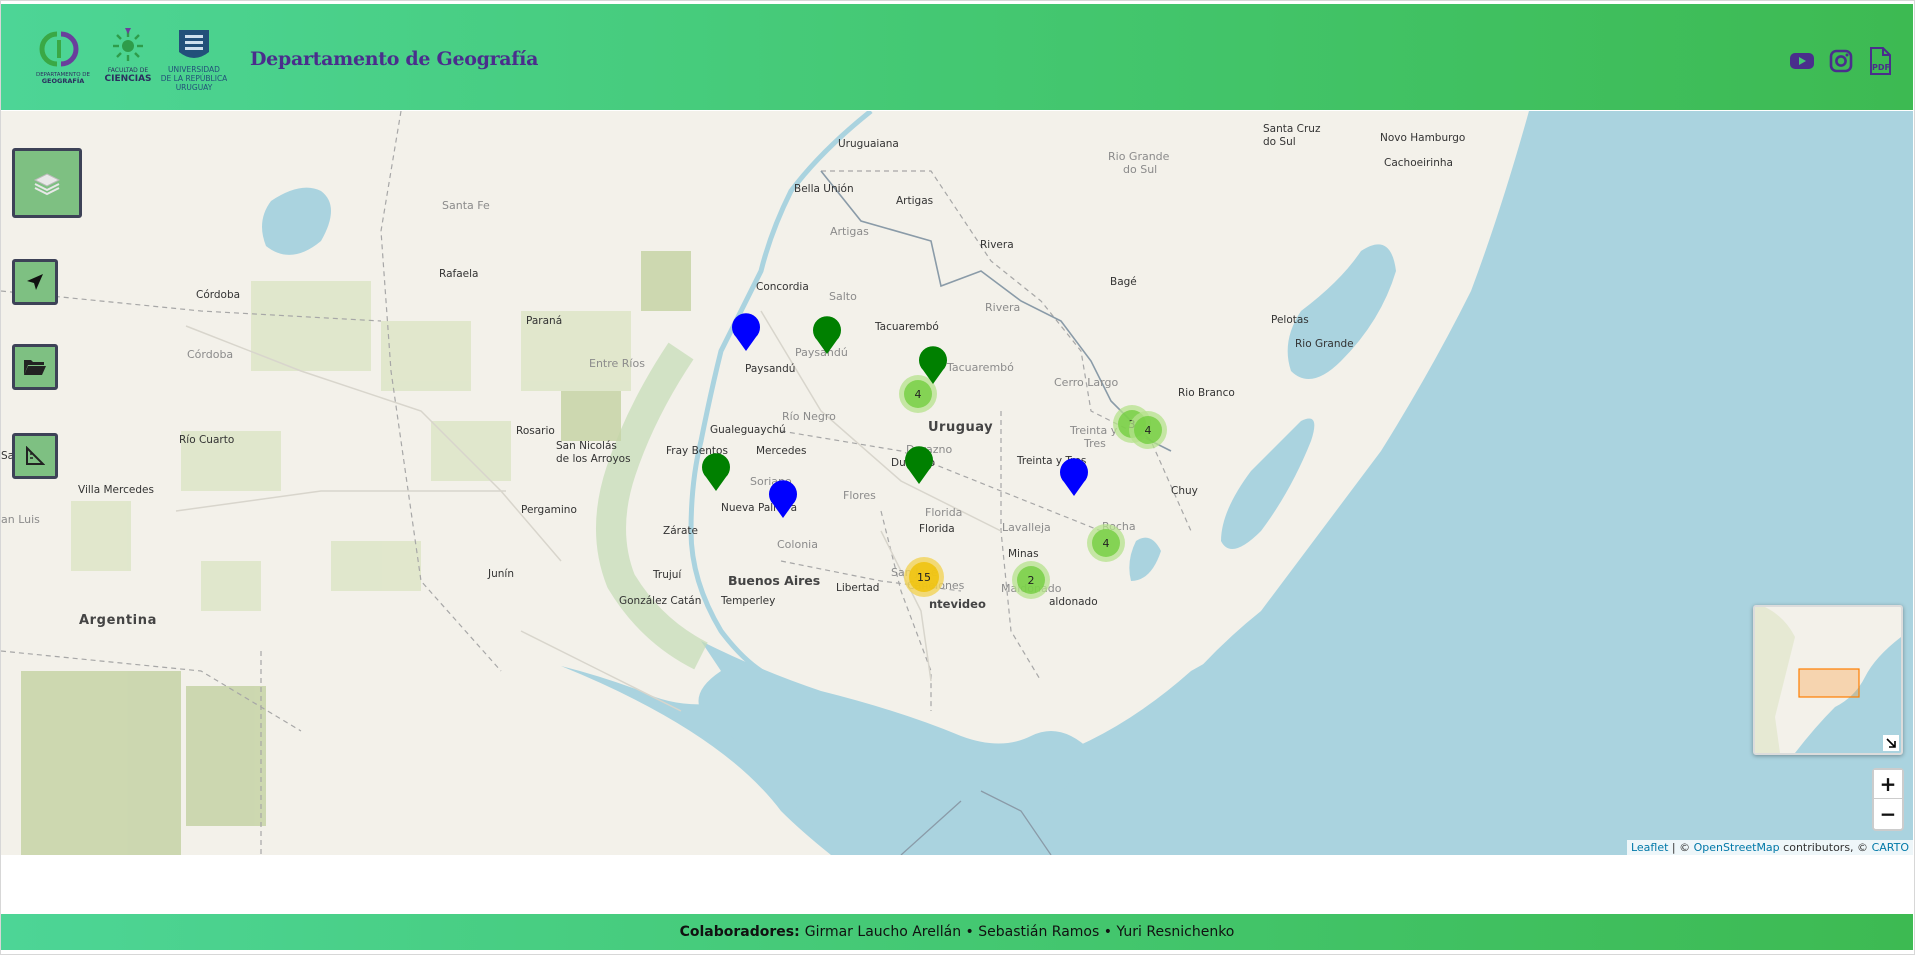 The image size is (1915, 955). I want to click on pdf-icon-label: PDF, so click(1881, 67).